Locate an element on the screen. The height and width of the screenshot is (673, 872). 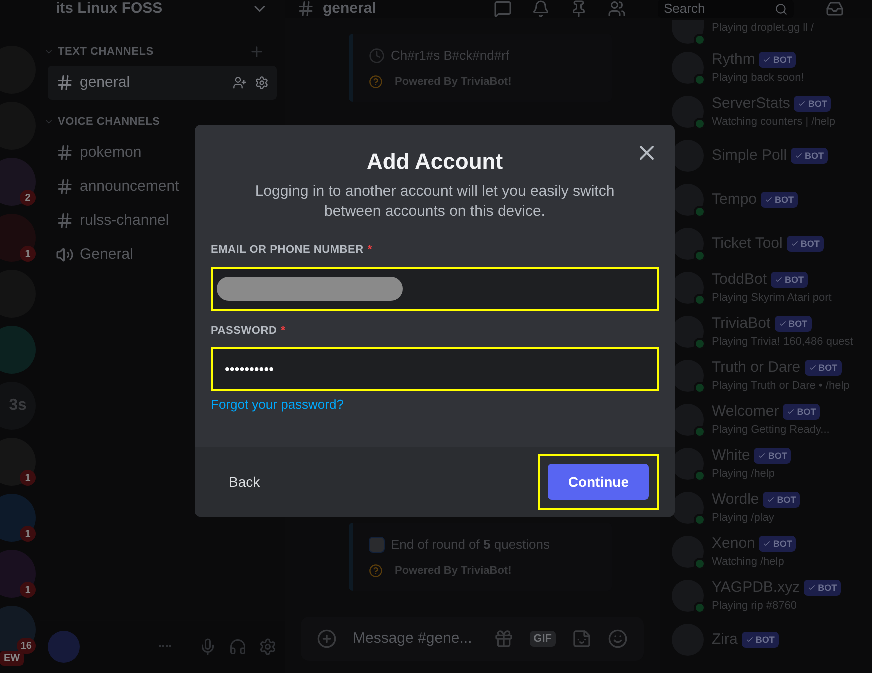
sticker-icon is located at coordinates (582, 639).